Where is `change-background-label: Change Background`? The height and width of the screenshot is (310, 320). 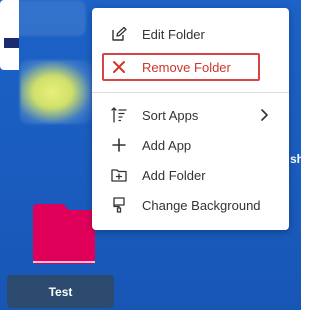 change-background-label: Change Background is located at coordinates (201, 205).